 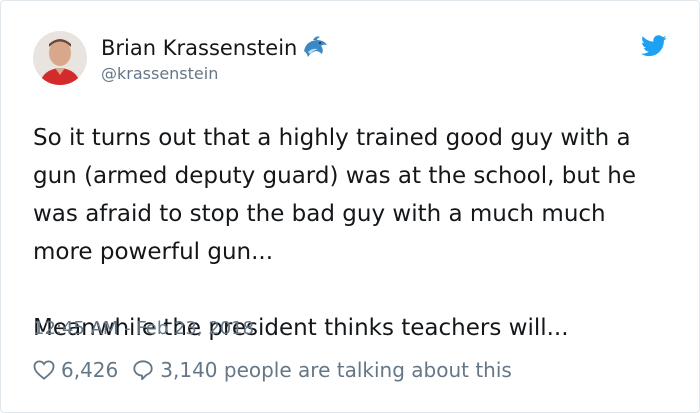 What do you see at coordinates (315, 48) in the screenshot?
I see `dolphin-emoji-icon` at bounding box center [315, 48].